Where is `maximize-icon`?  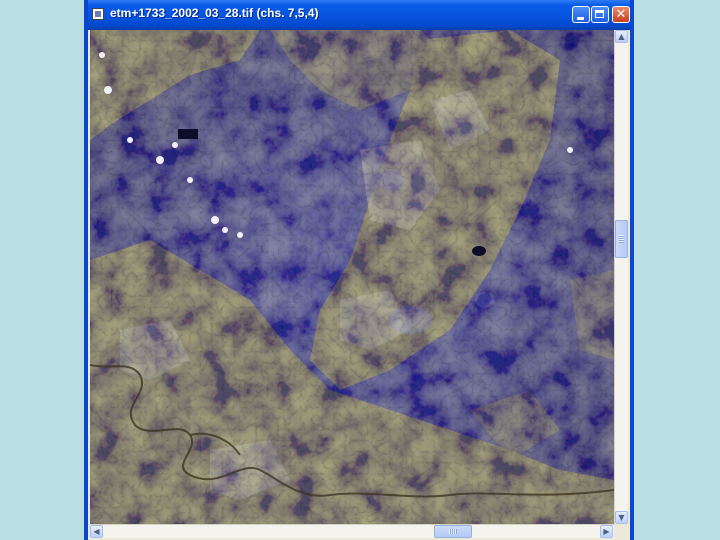
maximize-icon is located at coordinates (599, 14).